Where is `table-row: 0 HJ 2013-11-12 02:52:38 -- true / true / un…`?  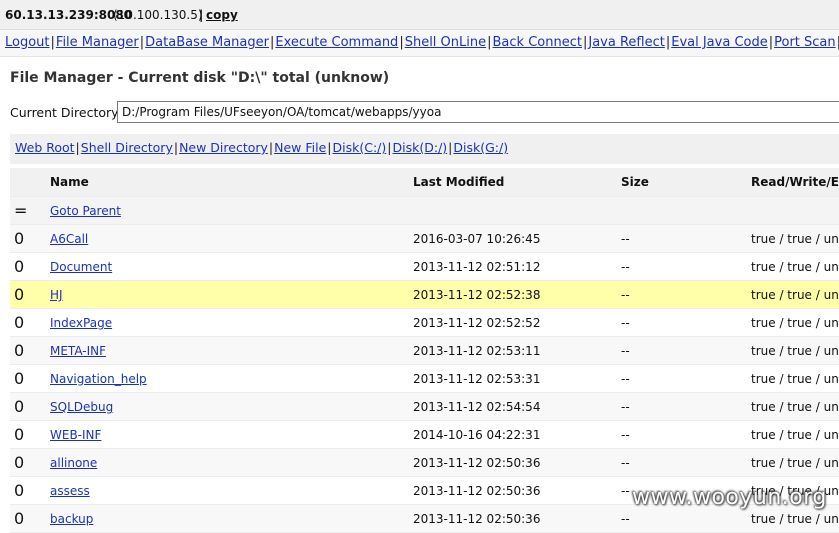 table-row: 0 HJ 2013-11-12 02:52:38 -- true / true / un… is located at coordinates (424, 295).